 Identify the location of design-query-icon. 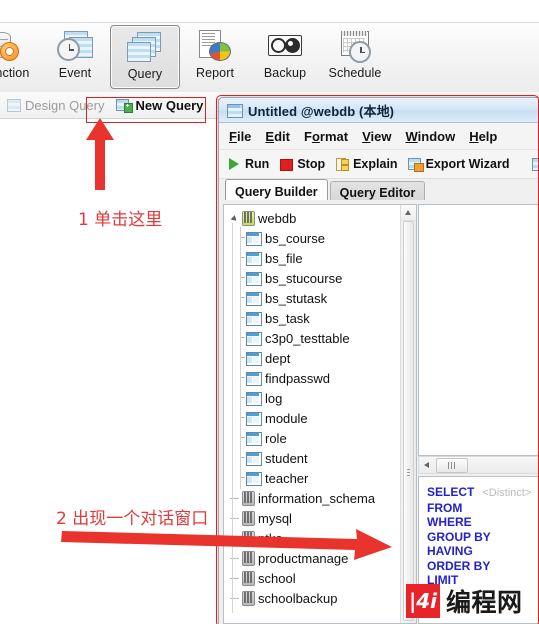
(13, 105).